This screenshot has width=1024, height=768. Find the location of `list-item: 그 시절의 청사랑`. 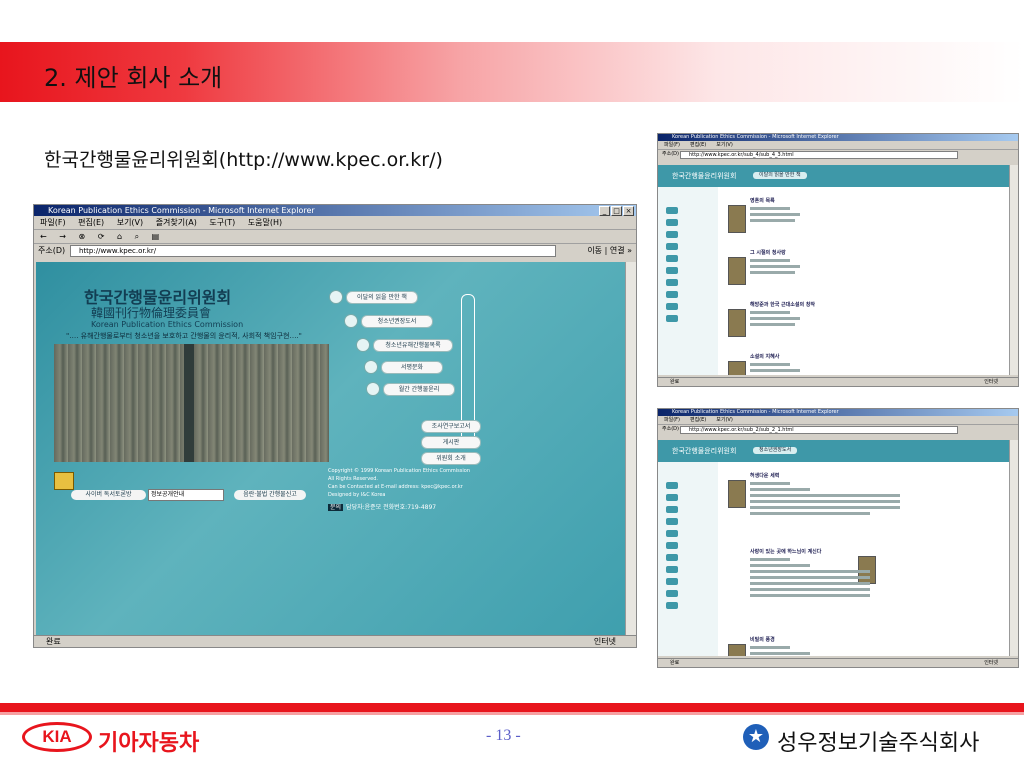

list-item: 그 시절의 청사랑 is located at coordinates (864, 273).